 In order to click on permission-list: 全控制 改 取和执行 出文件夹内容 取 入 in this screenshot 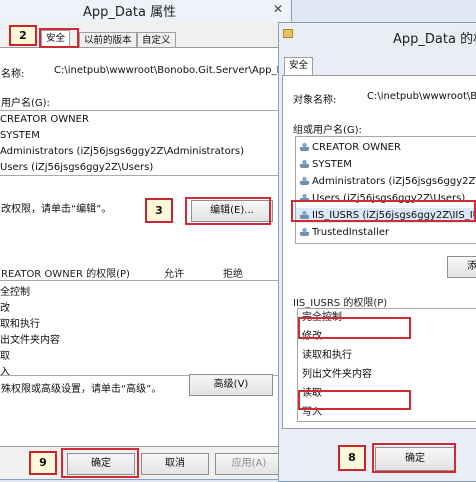, I will do `click(141, 328)`.